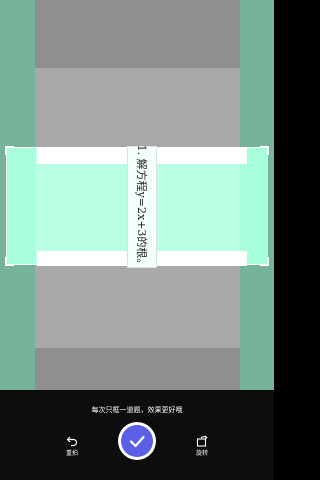  Describe the element at coordinates (9, 150) in the screenshot. I see `crop-handle-top-left` at that location.